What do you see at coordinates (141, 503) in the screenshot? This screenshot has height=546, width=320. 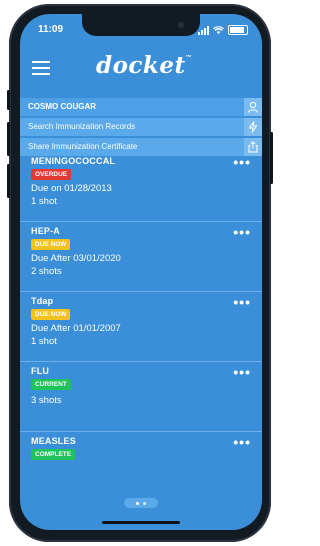 I see `page-indicator` at bounding box center [141, 503].